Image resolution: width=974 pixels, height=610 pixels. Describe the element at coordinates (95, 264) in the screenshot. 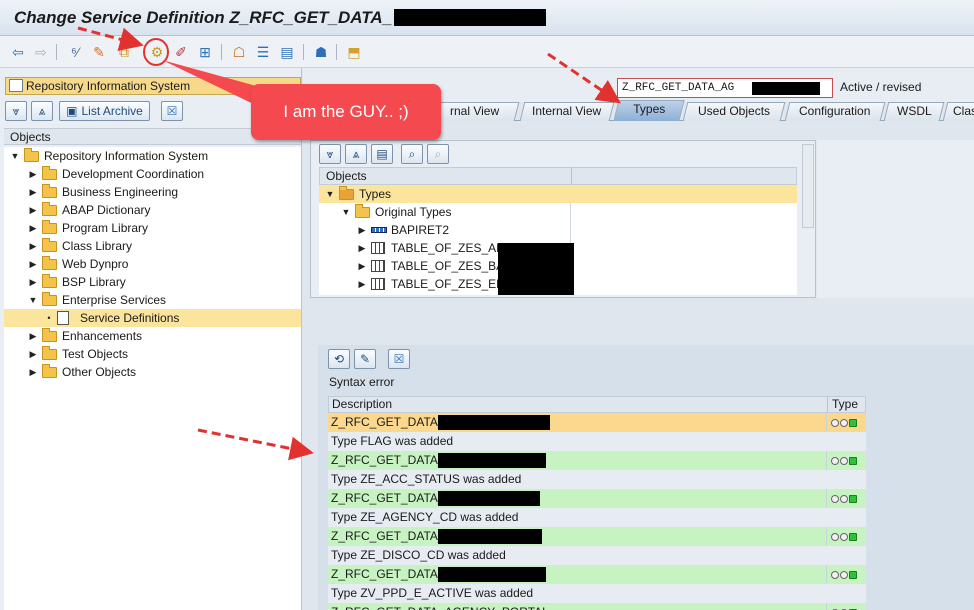

I see `tree-node-label: Web Dynpro` at that location.